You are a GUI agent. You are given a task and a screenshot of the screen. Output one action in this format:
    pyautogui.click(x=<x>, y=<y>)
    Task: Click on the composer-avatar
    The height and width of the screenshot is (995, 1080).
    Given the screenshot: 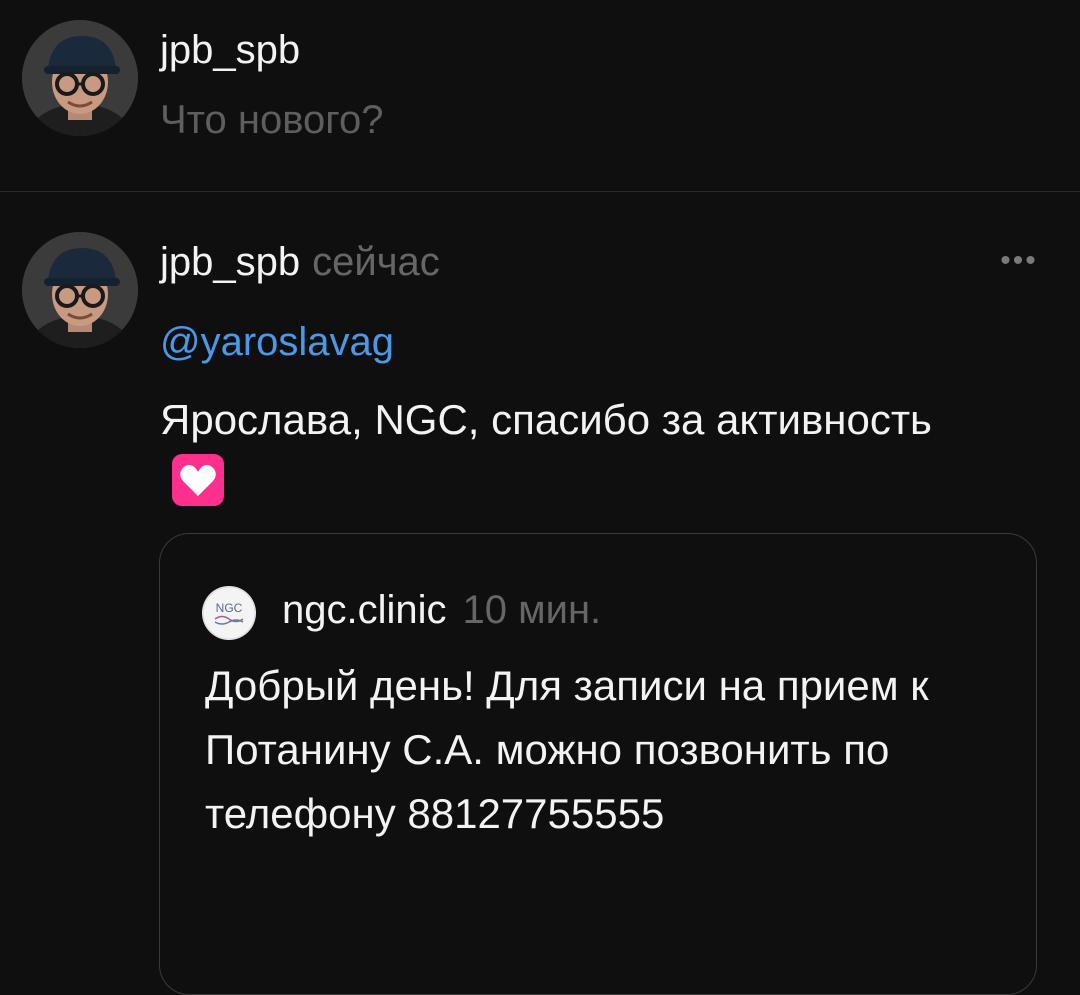 What is the action you would take?
    pyautogui.click(x=80, y=78)
    